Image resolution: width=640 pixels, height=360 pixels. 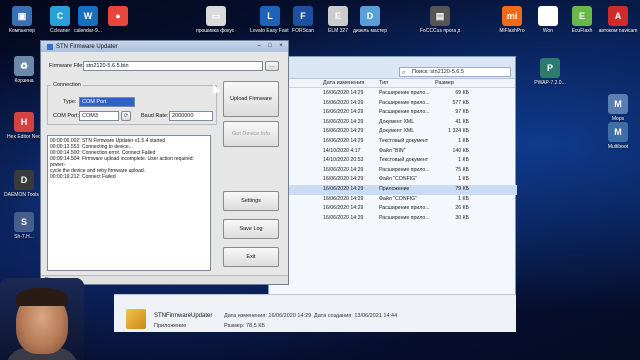 What do you see at coordinates (216, 20) in the screenshot?
I see `desktop-icon: ▭ прошивка фокус 3` at bounding box center [216, 20].